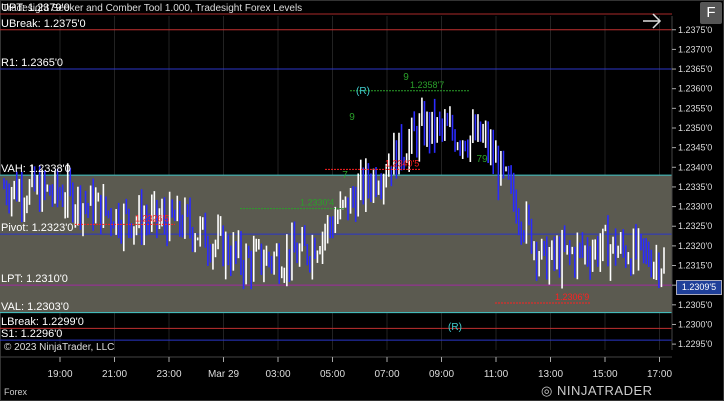 The height and width of the screenshot is (401, 724). Describe the element at coordinates (152, 218) in the screenshot. I see `annotation-label: 1.2326'5` at that location.